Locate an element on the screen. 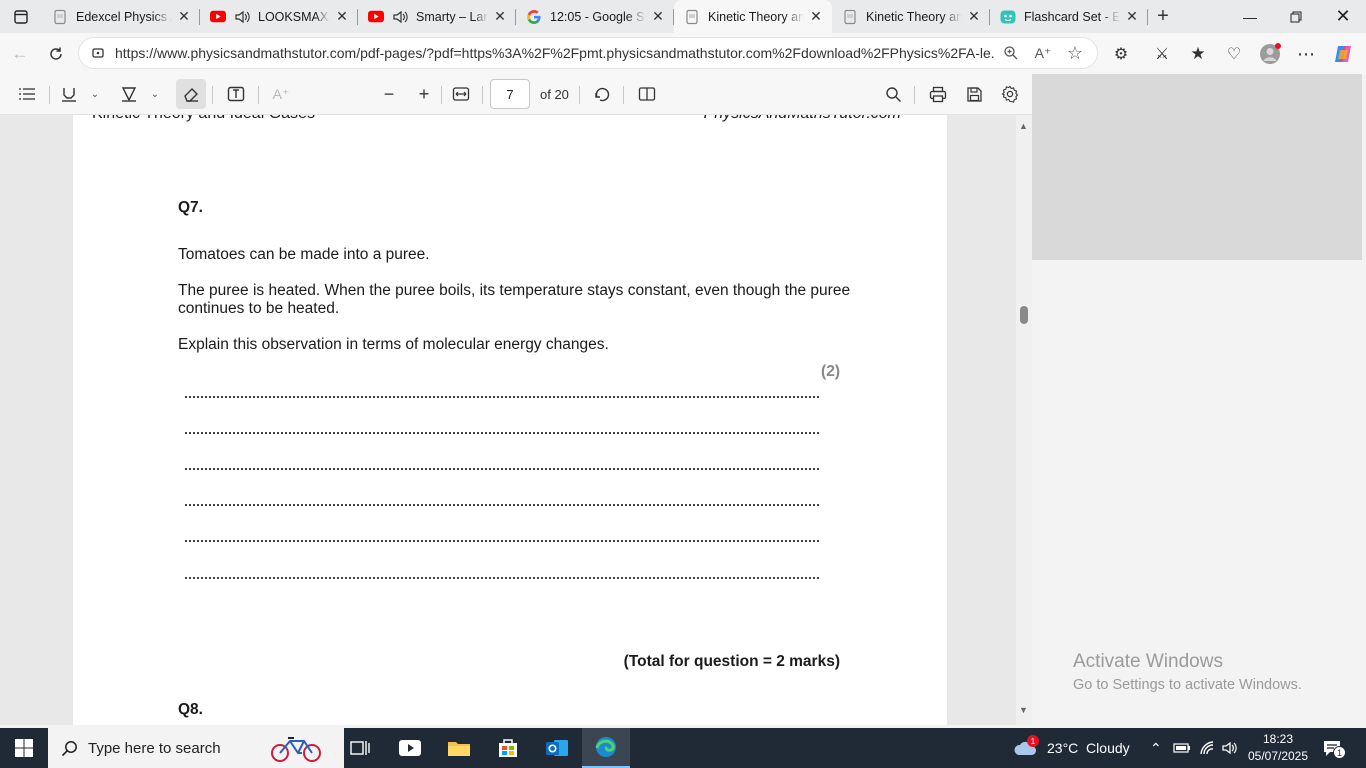  start-button is located at coordinates (24, 748).